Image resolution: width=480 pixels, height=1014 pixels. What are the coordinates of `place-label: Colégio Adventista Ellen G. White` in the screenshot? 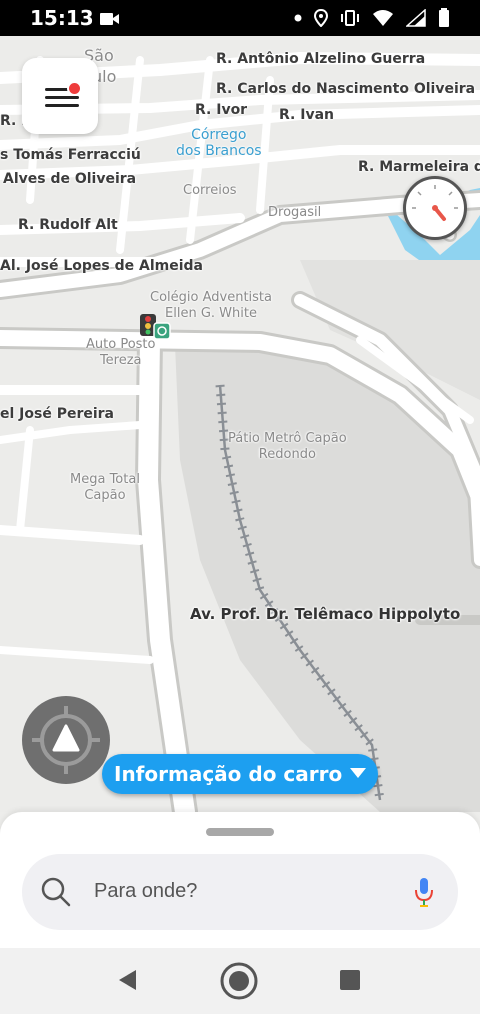 It's located at (211, 305).